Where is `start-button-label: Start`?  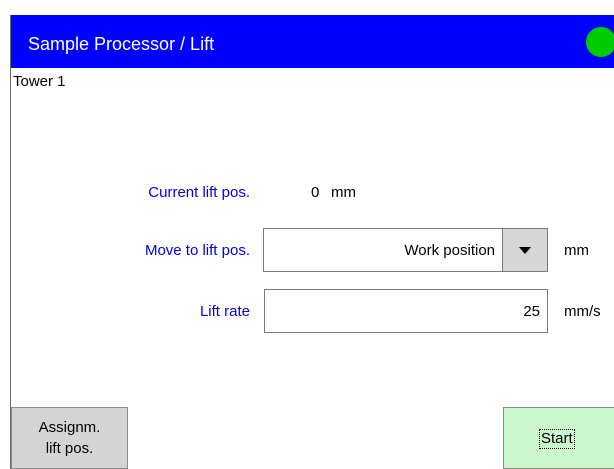
start-button-label: Start is located at coordinates (557, 439).